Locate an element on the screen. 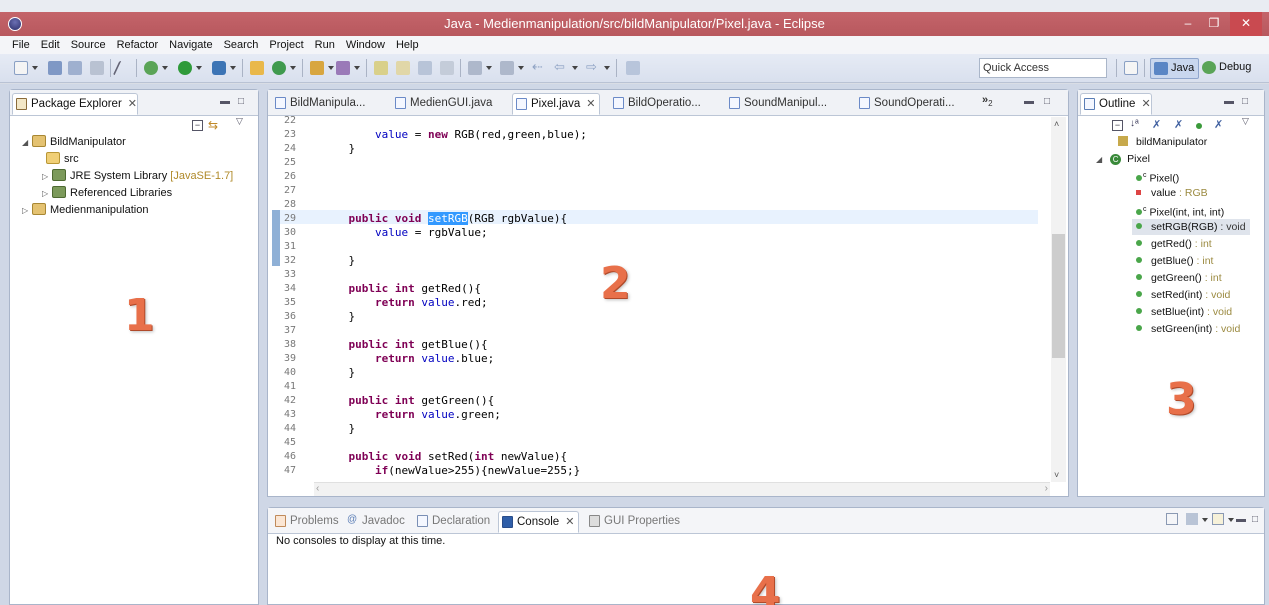 This screenshot has width=1269, height=605. back-dropdown-icon is located at coordinates (575, 68).